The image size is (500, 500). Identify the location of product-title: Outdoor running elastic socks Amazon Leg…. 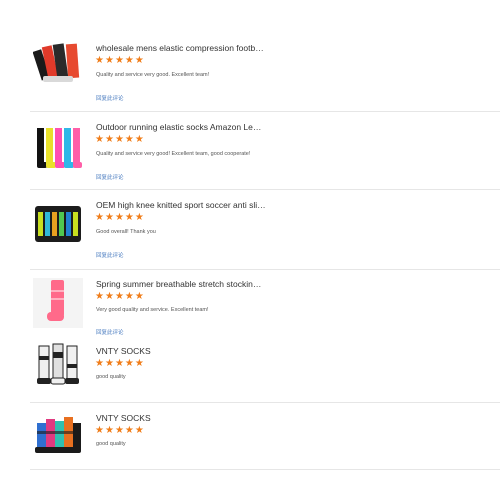
(181, 127).